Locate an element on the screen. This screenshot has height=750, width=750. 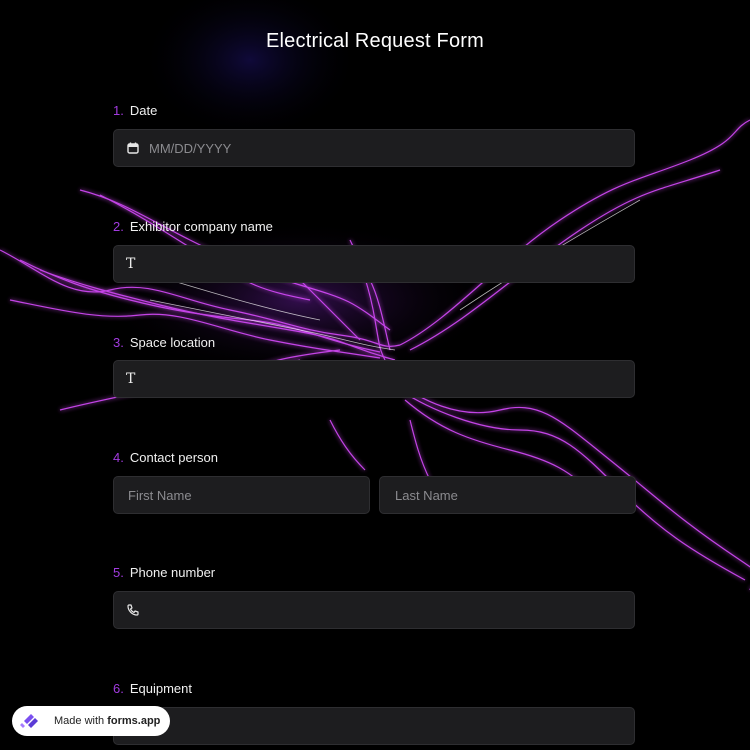
last-name-input: Last Name is located at coordinates (507, 495).